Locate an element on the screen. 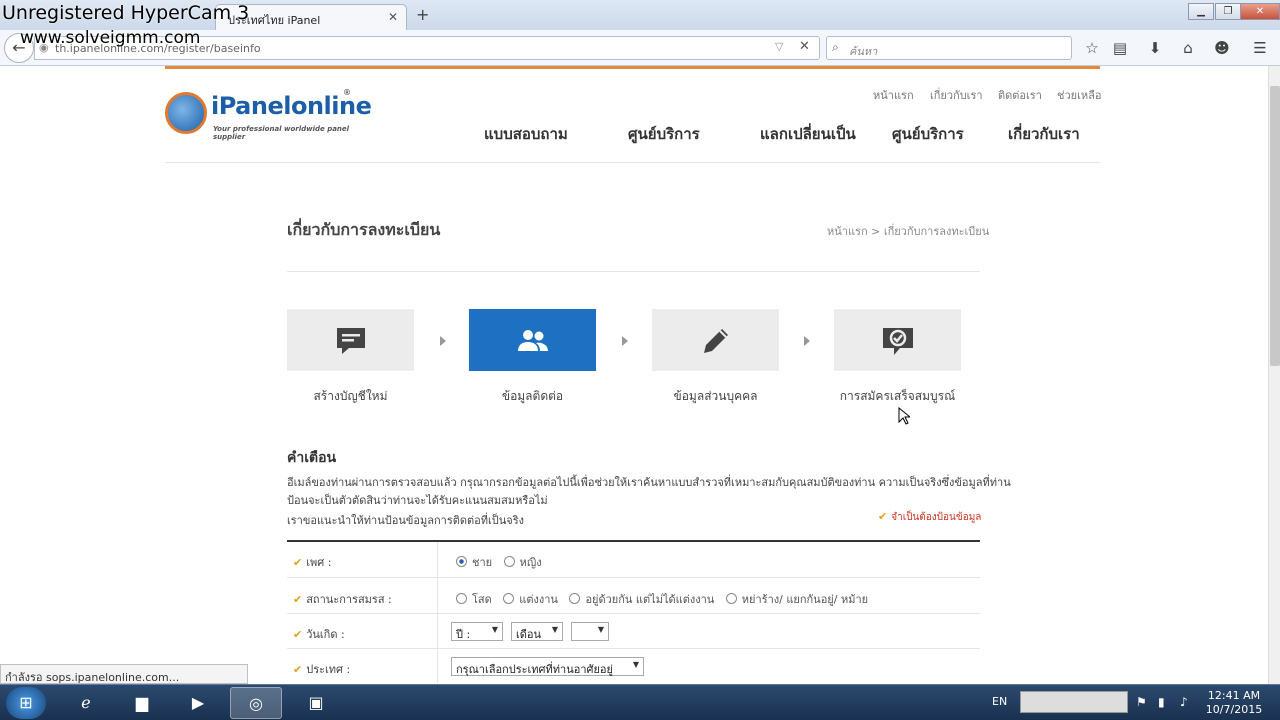 This screenshot has height=720, width=1280. gender-label: ✔ เพศ : is located at coordinates (312, 562).